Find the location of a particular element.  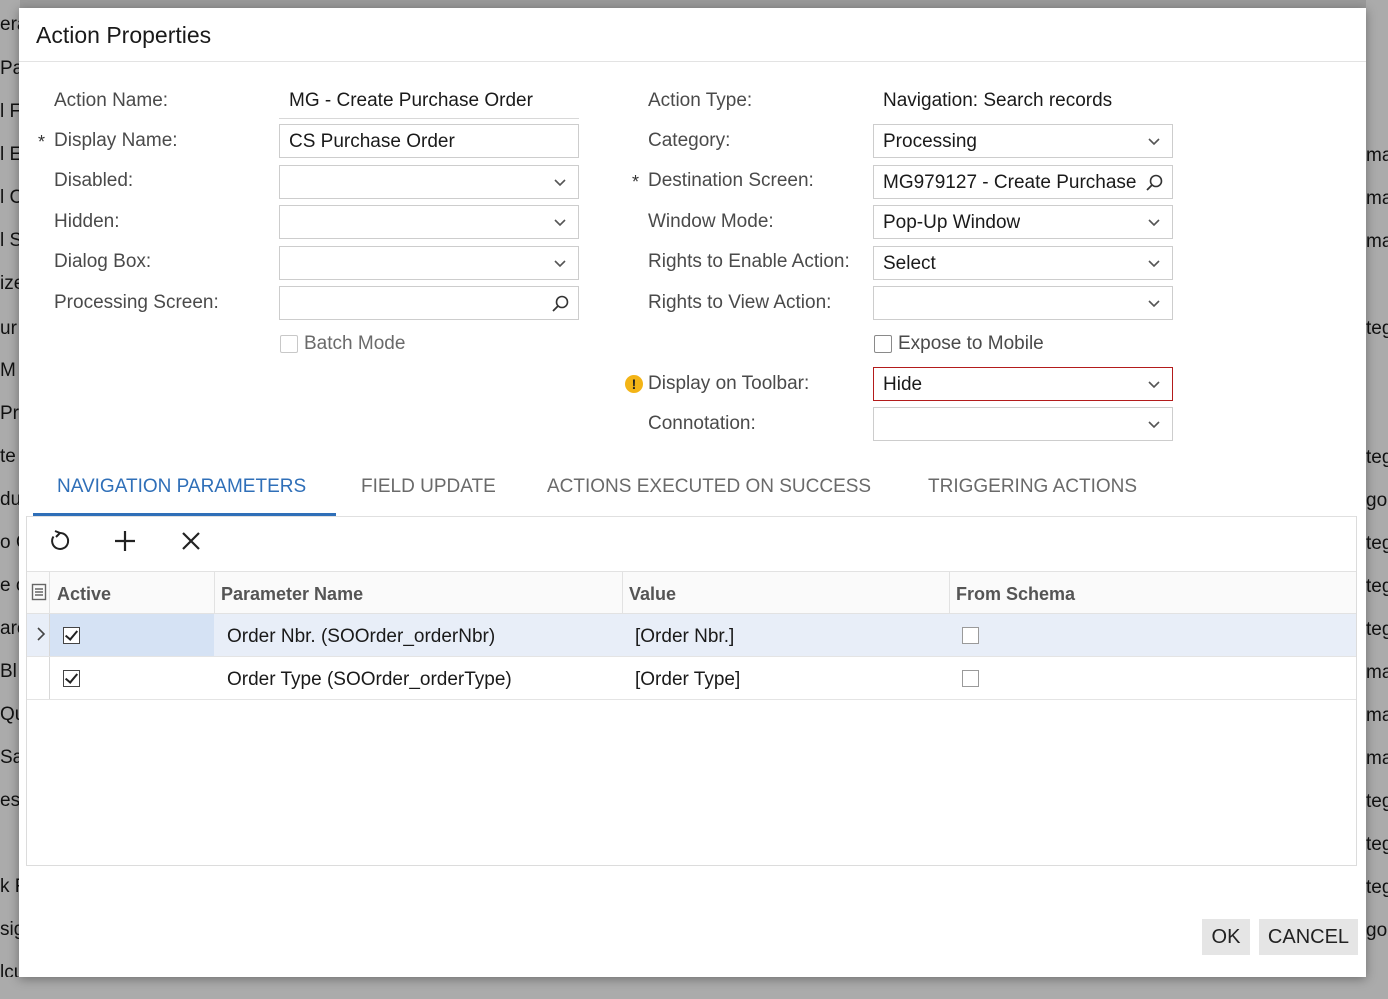

disabled-select is located at coordinates (429, 182).